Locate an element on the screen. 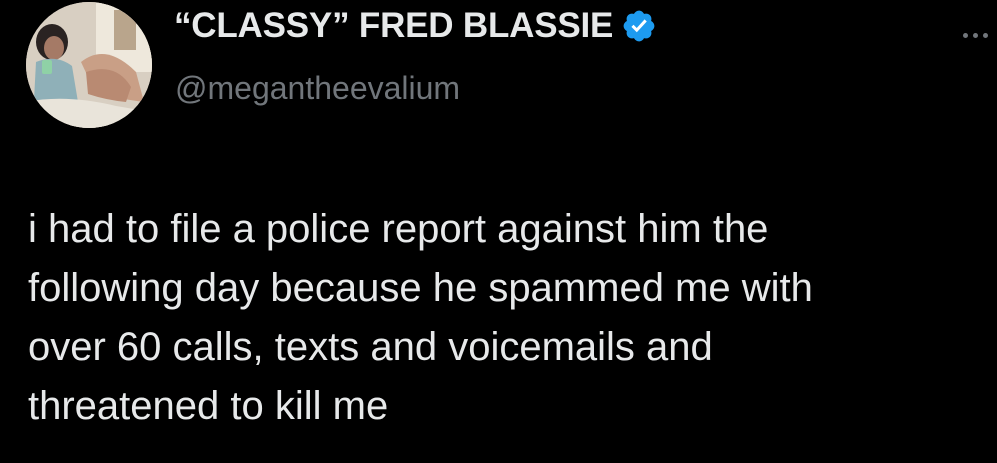 Image resolution: width=997 pixels, height=463 pixels. tweet-text-line: threatened to kill me is located at coordinates (208, 406).